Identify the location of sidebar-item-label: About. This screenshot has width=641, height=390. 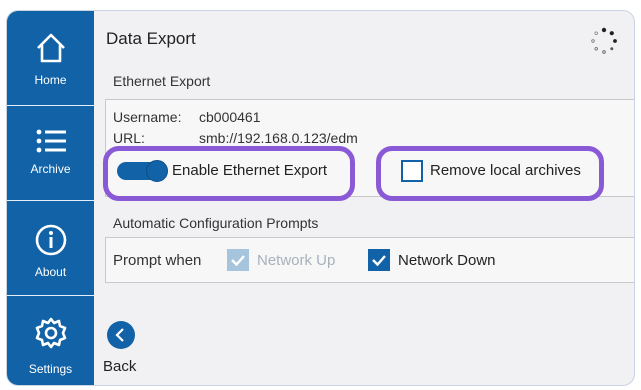
(50, 272).